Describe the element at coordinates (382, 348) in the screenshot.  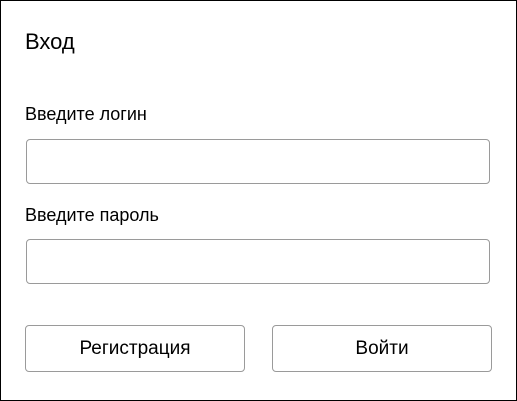
I see `login-button: Войти` at that location.